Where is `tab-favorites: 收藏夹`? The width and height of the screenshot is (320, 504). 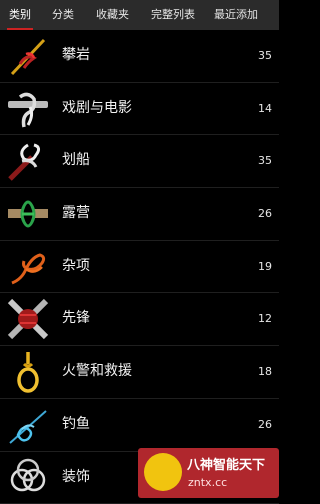
tab-favorites: 收藏夹 is located at coordinates (112, 15).